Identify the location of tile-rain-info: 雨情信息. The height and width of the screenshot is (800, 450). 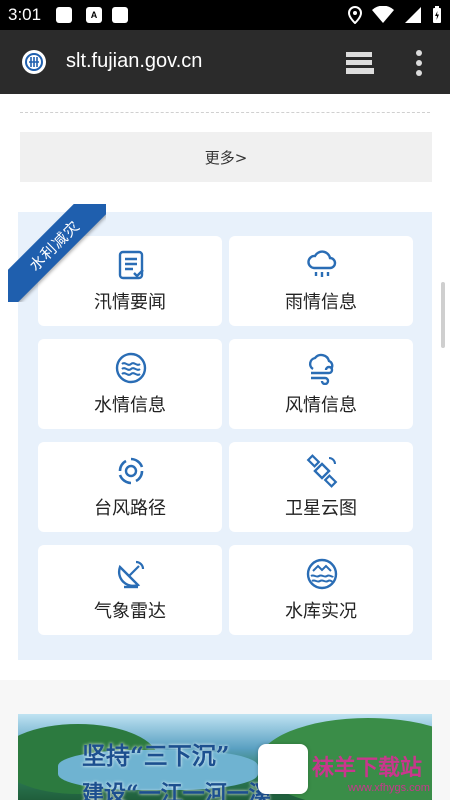
(321, 281).